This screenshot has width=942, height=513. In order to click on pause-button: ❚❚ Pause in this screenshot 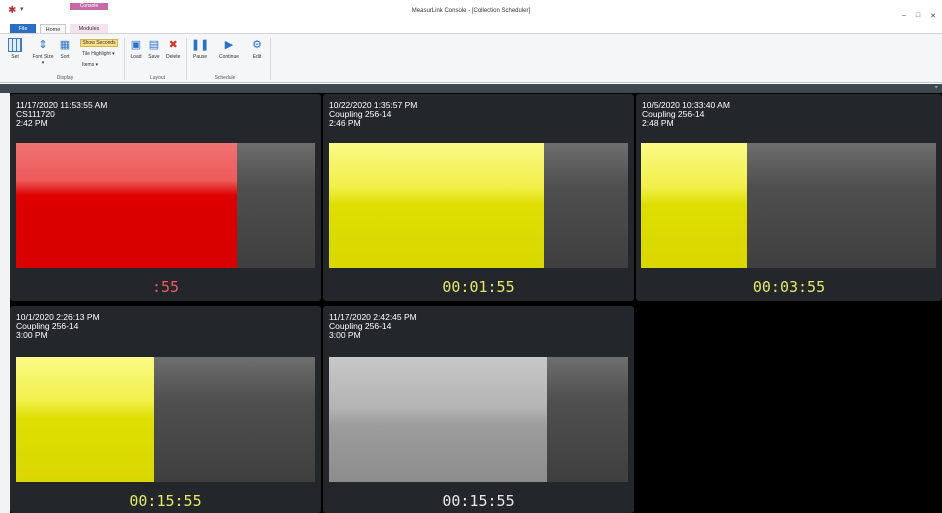, I will do `click(200, 49)`.